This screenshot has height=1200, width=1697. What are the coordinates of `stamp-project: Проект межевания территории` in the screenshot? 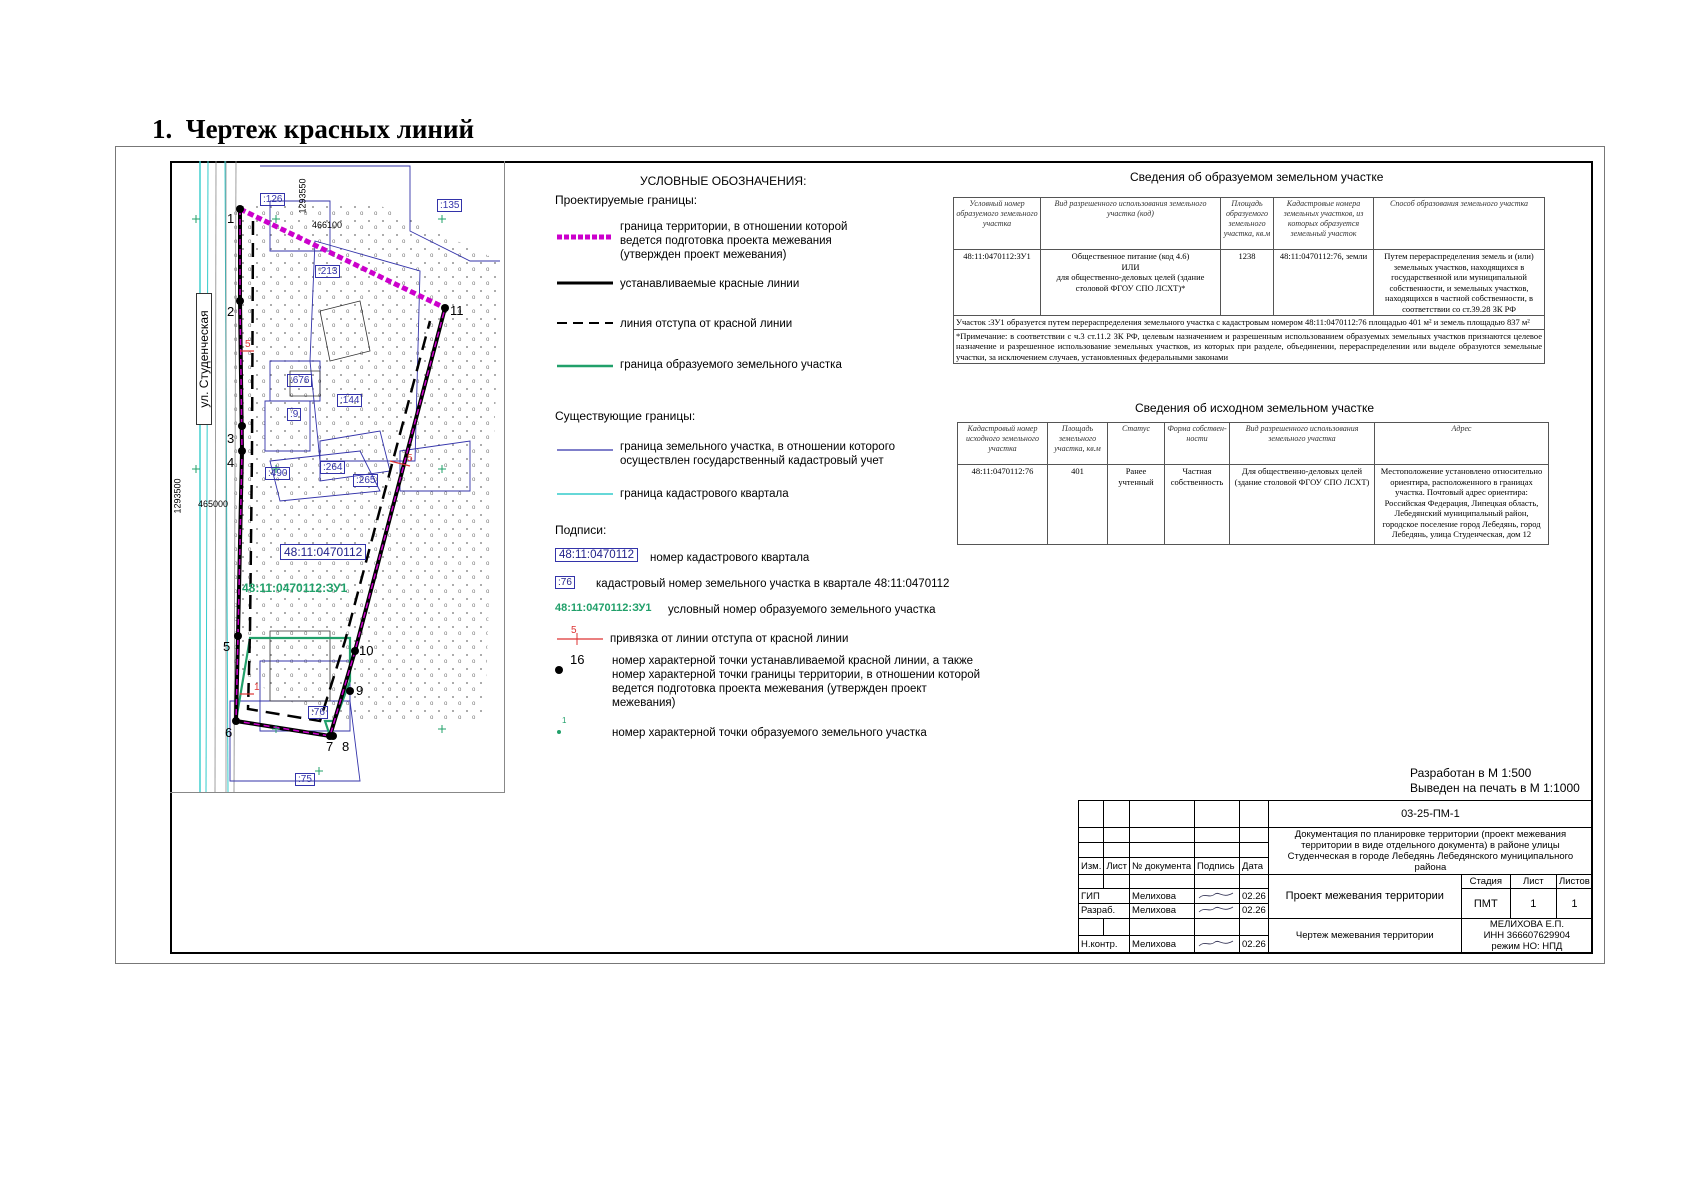 It's located at (1364, 896).